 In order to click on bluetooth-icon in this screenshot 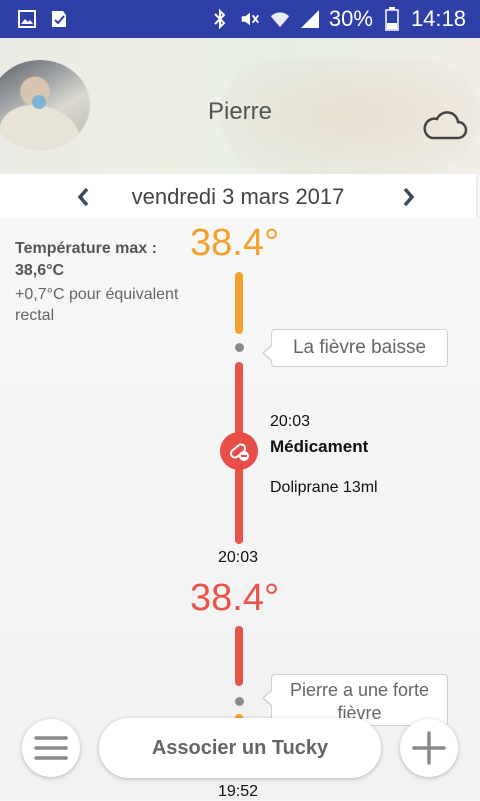, I will do `click(220, 19)`.